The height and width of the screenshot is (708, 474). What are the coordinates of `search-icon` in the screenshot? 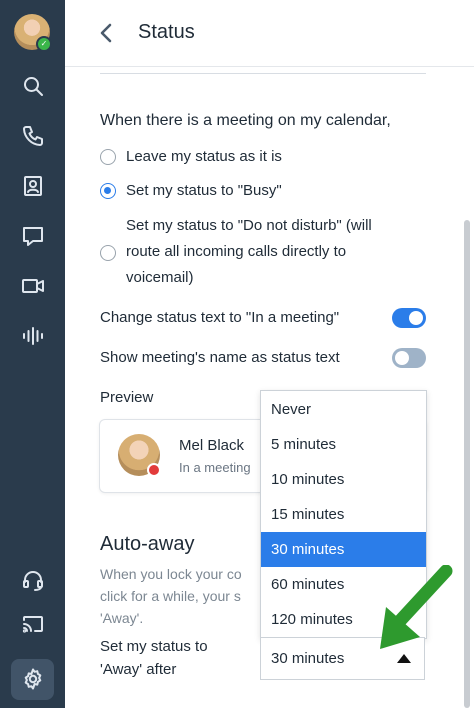 It's located at (33, 86).